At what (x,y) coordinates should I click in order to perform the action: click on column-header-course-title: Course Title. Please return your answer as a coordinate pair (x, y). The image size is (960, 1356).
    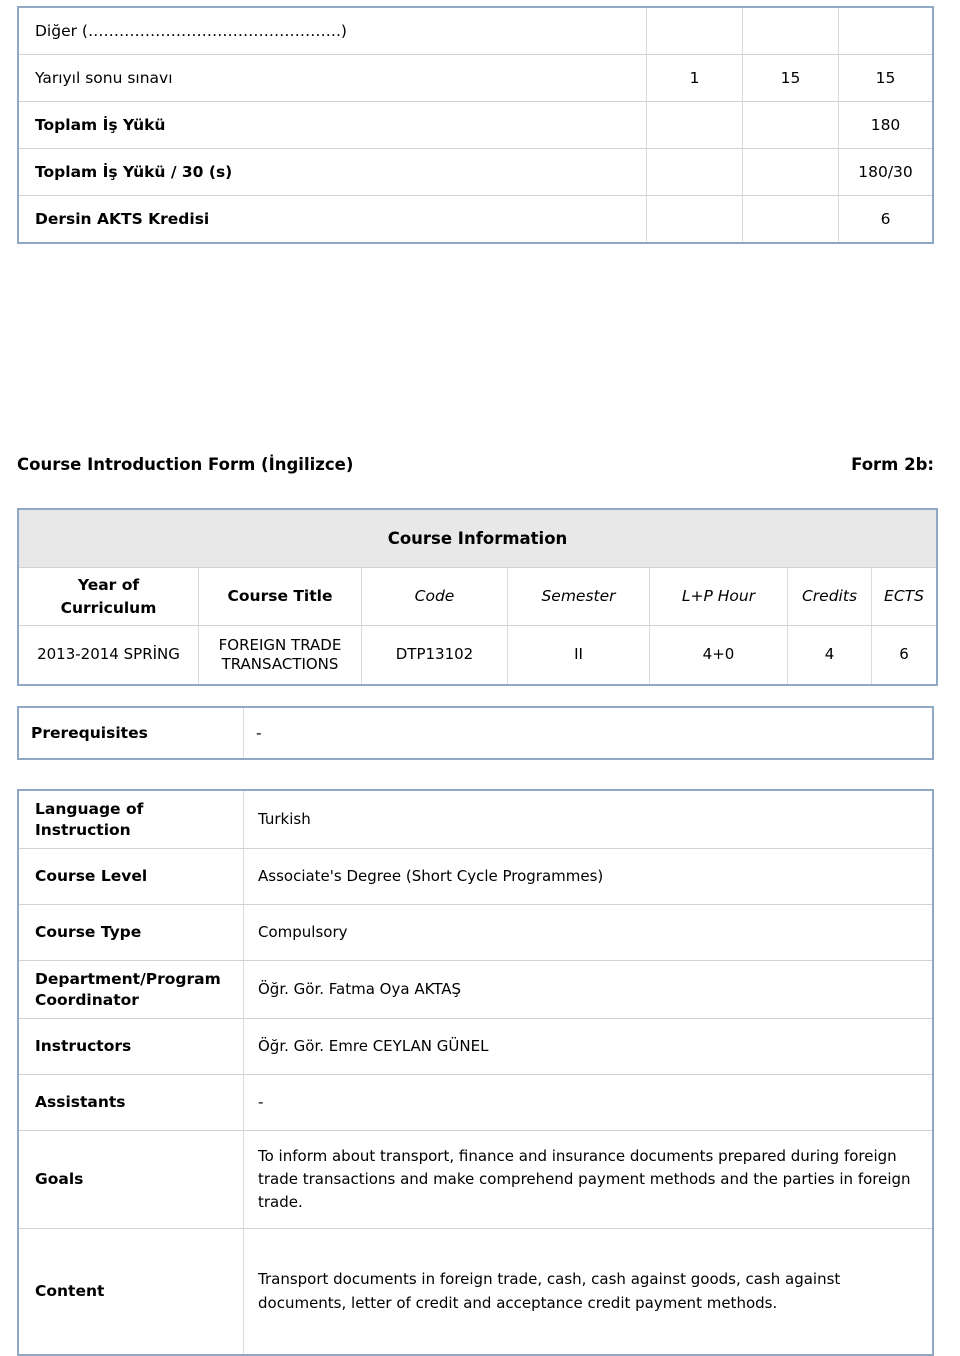
    Looking at the image, I should click on (280, 597).